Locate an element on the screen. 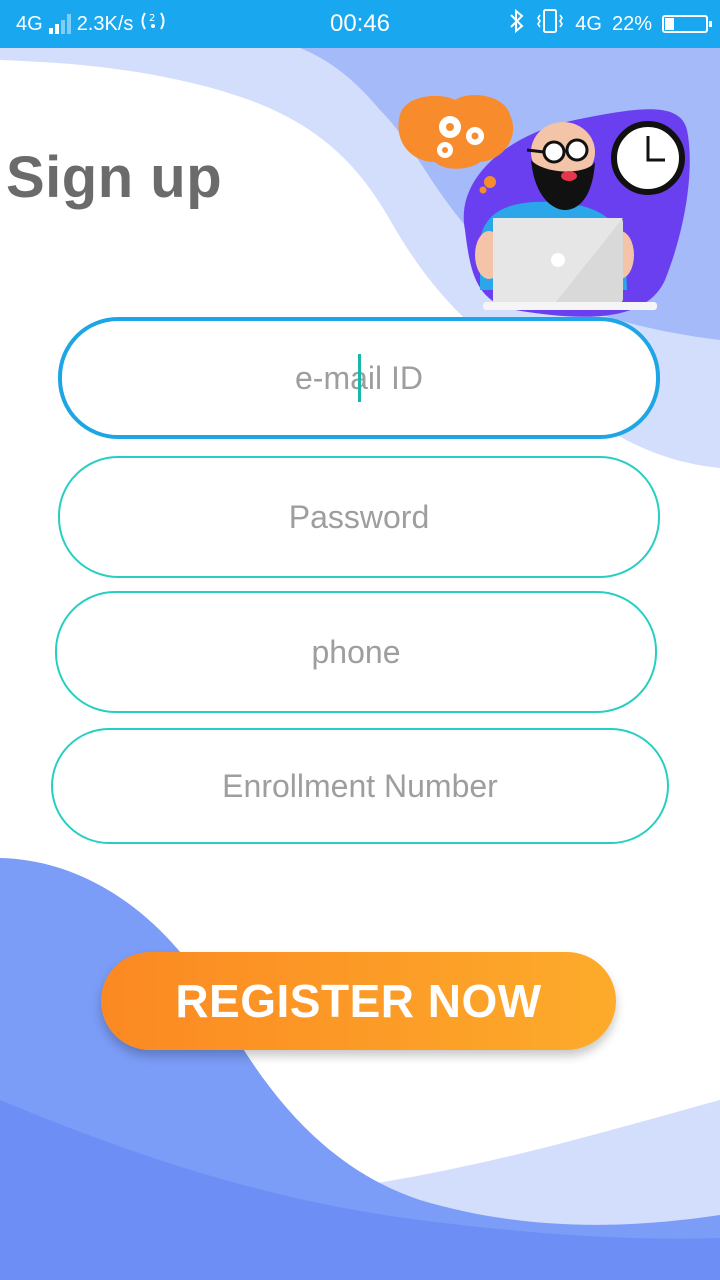  network-type-right: 4G is located at coordinates (588, 23).